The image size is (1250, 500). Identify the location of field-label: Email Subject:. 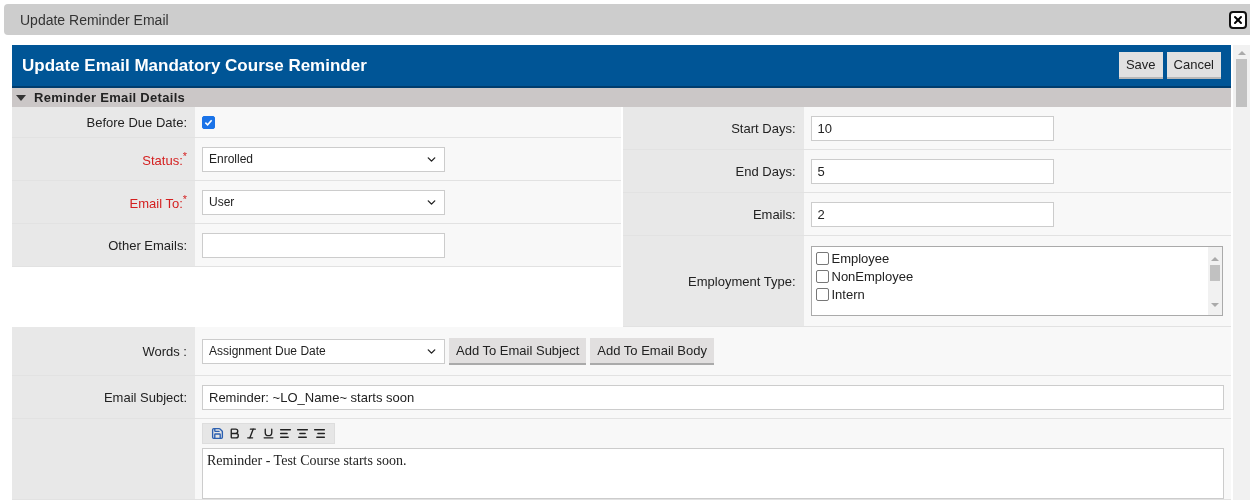
(145, 397).